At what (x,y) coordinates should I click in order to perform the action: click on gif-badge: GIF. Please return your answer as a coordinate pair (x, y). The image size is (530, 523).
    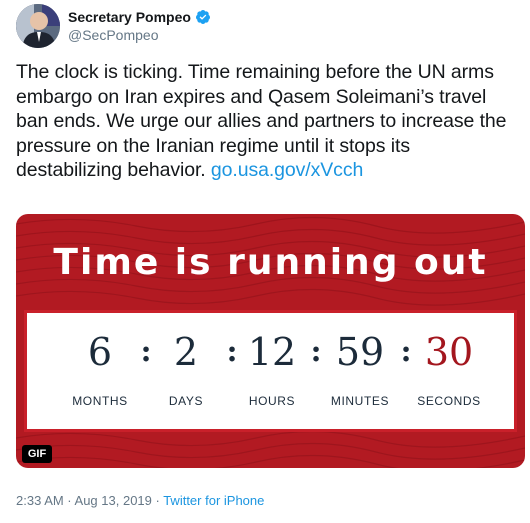
    Looking at the image, I should click on (37, 454).